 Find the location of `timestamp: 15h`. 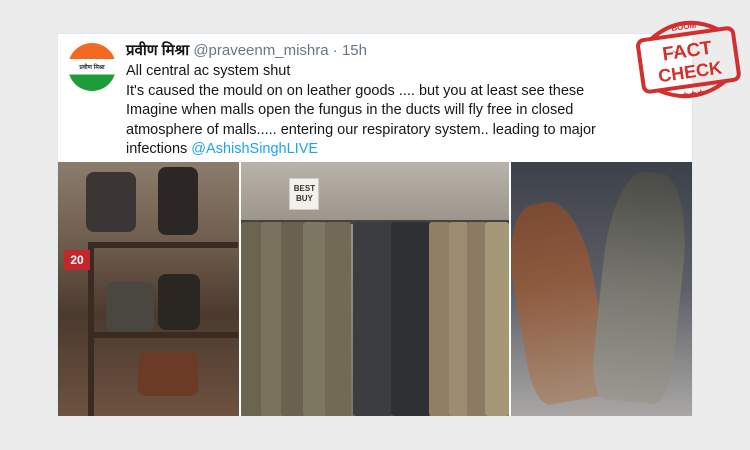

timestamp: 15h is located at coordinates (354, 50).